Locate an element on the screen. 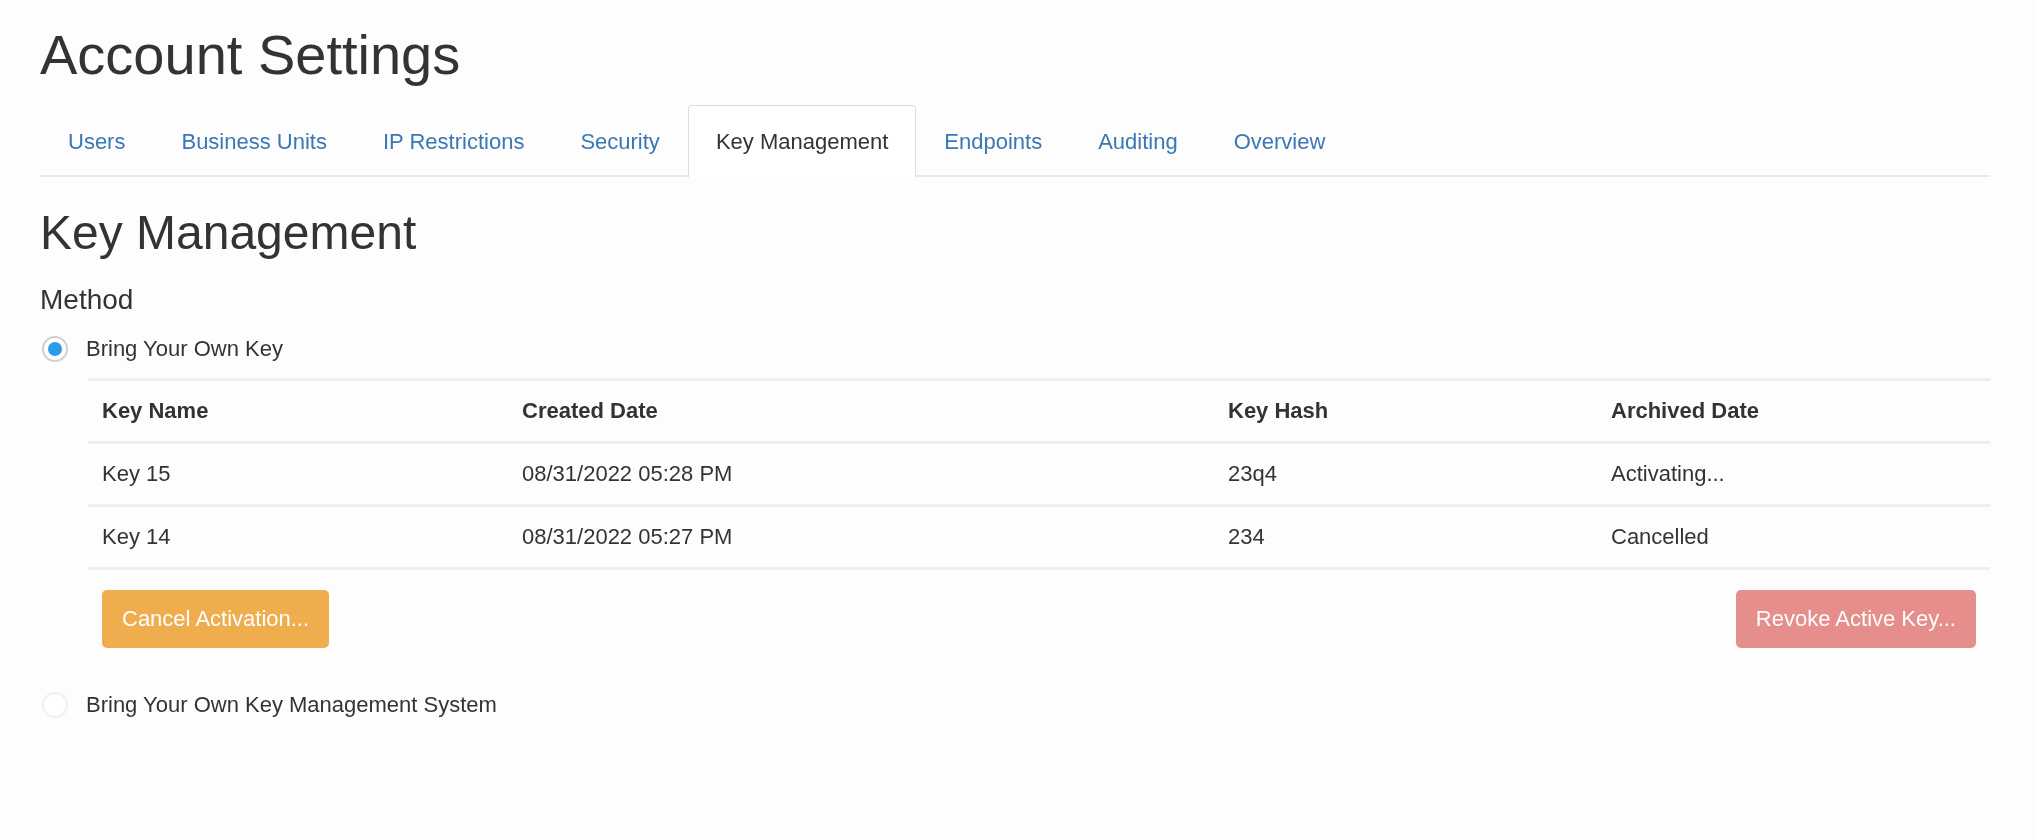 The width and height of the screenshot is (2036, 840). table-cell: 08/31/2022 05:28 PM is located at coordinates (861, 474).